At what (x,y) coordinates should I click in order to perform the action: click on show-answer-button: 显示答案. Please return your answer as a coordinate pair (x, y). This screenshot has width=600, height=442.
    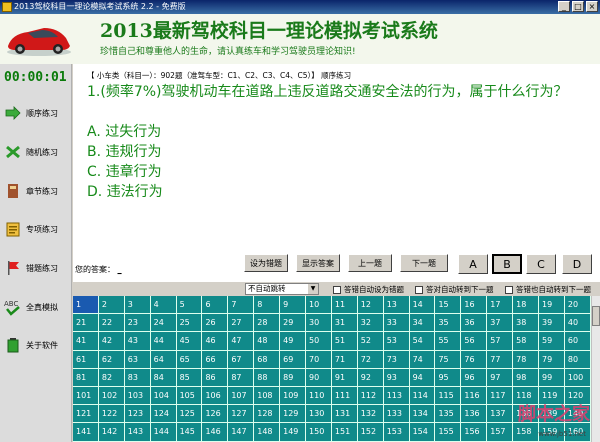
    Looking at the image, I should click on (318, 263).